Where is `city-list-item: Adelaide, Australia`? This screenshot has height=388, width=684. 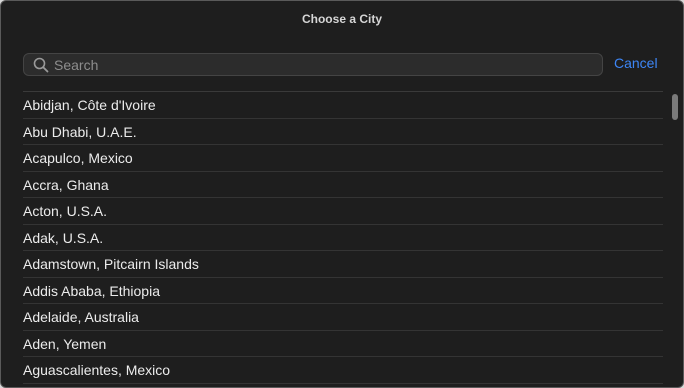
city-list-item: Adelaide, Australia is located at coordinates (343, 317).